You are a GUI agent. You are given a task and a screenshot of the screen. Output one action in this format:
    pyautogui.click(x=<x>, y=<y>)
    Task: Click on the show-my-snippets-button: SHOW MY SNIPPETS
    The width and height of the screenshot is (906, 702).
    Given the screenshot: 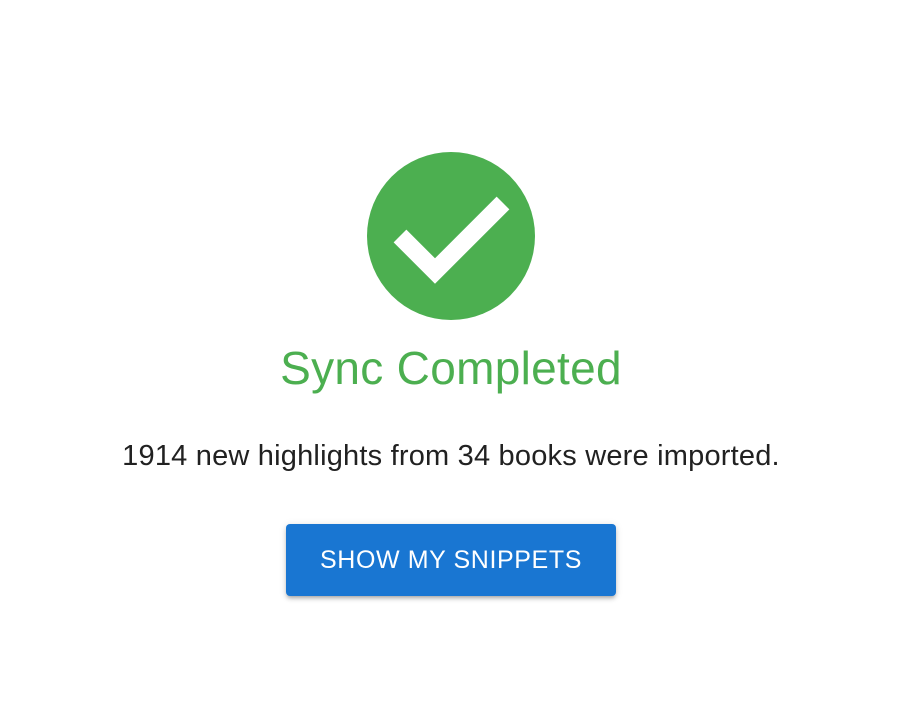 What is the action you would take?
    pyautogui.click(x=451, y=560)
    